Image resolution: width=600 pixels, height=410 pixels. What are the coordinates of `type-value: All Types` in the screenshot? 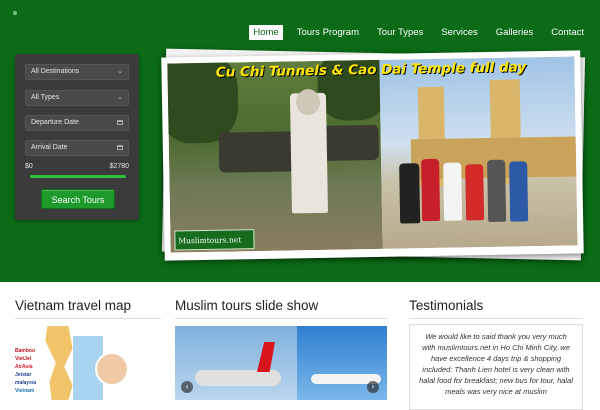 It's located at (45, 97).